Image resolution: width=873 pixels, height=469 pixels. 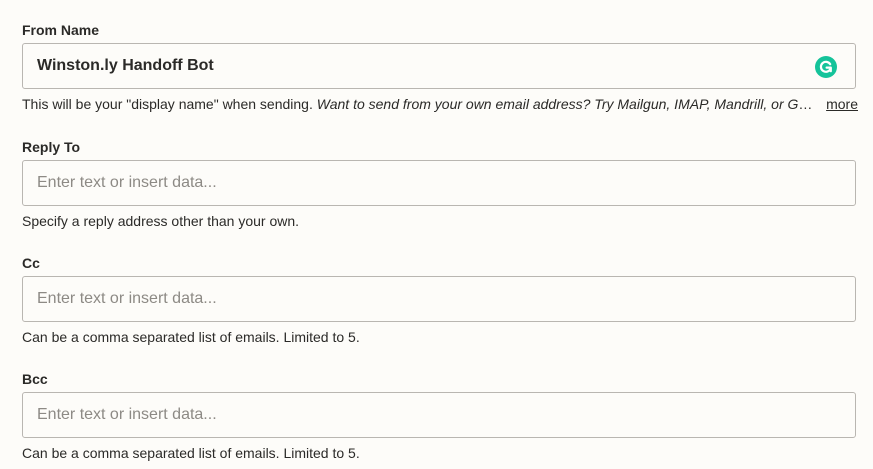 I want to click on more-link: more, so click(x=842, y=104).